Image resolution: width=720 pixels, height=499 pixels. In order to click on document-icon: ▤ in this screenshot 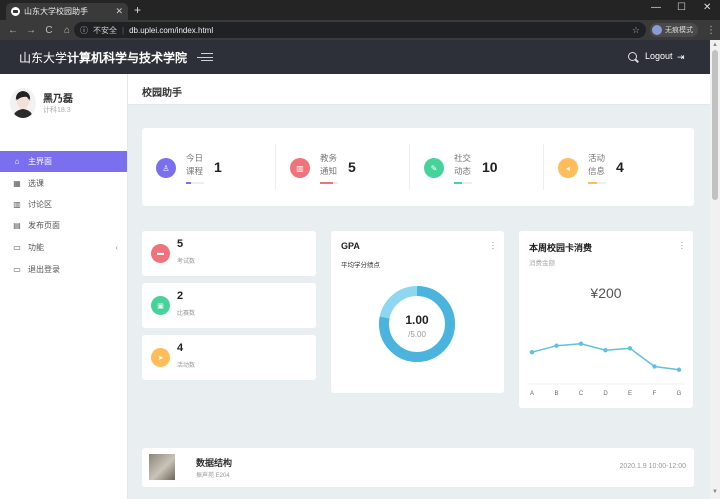, I will do `click(17, 225)`.